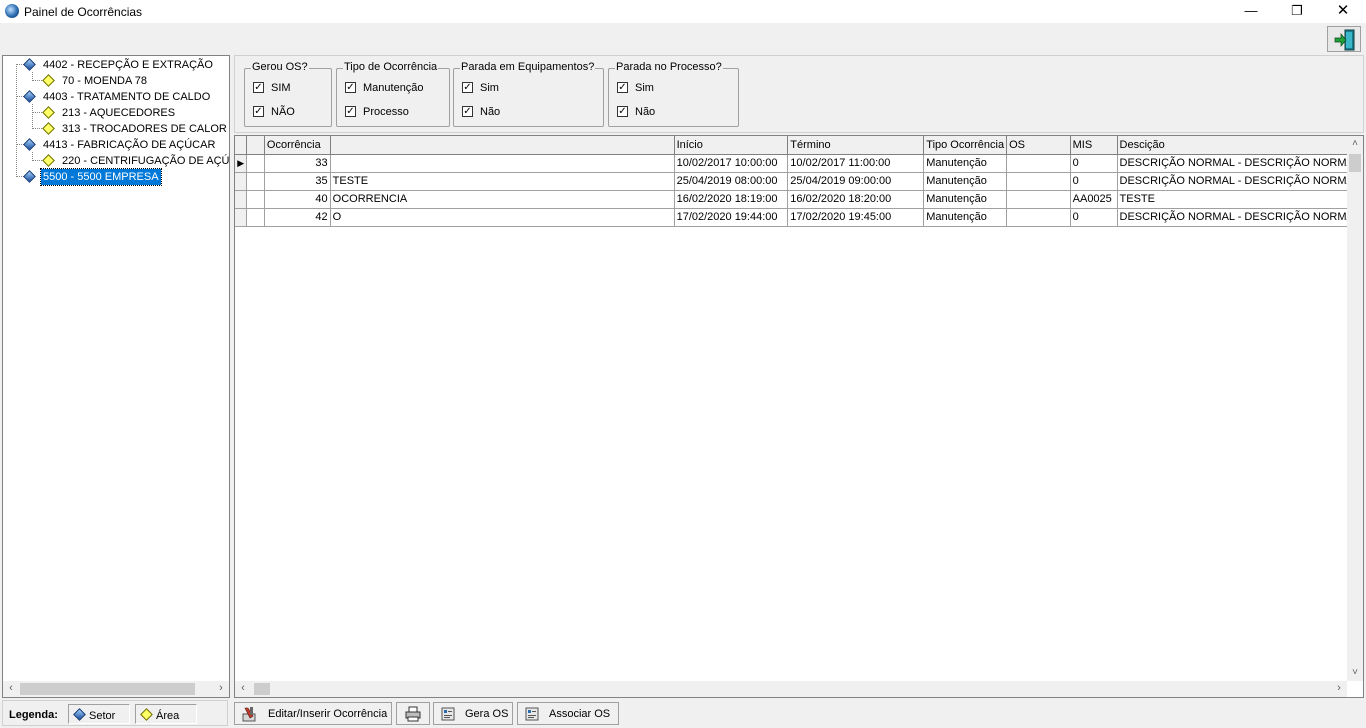 This screenshot has height=728, width=1366. Describe the element at coordinates (391, 67) in the screenshot. I see `group-title: Tipo de Ocorrência` at that location.